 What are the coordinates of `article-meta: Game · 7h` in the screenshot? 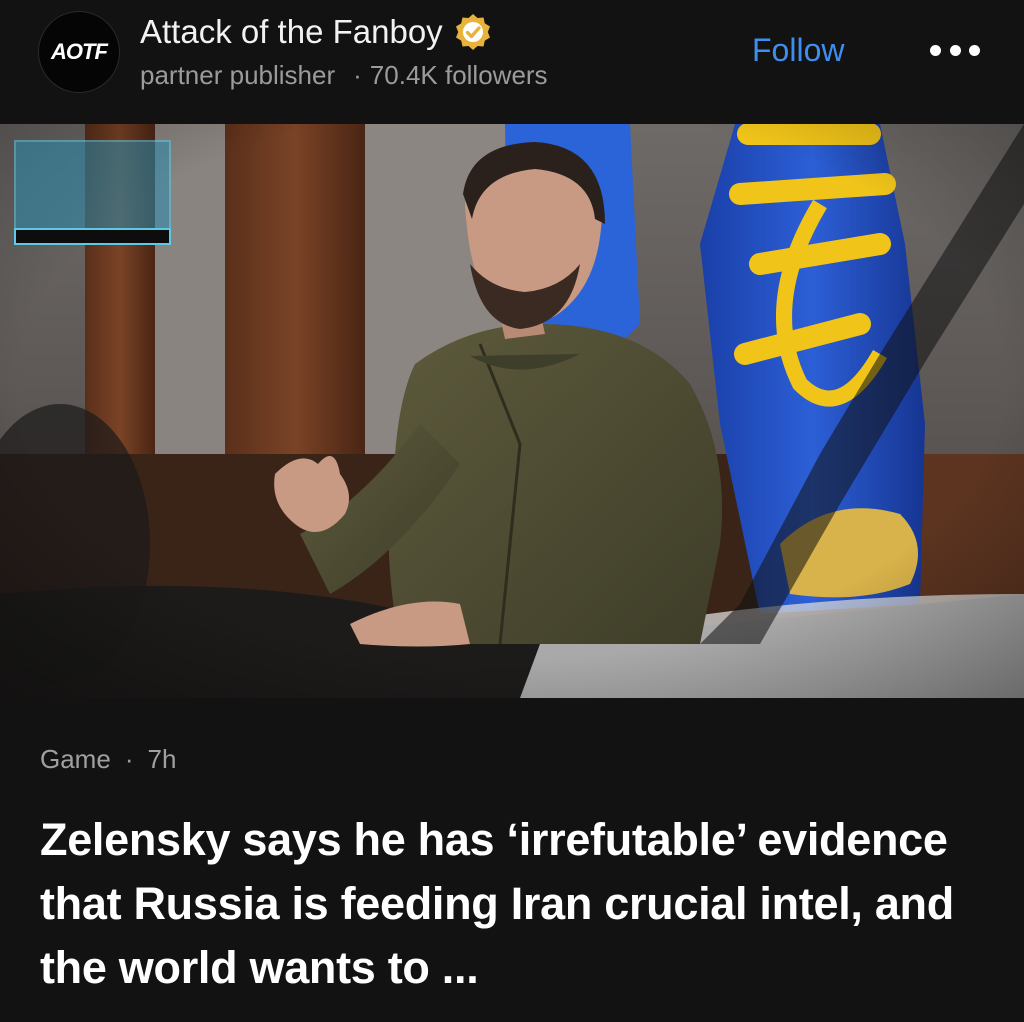 It's located at (108, 759).